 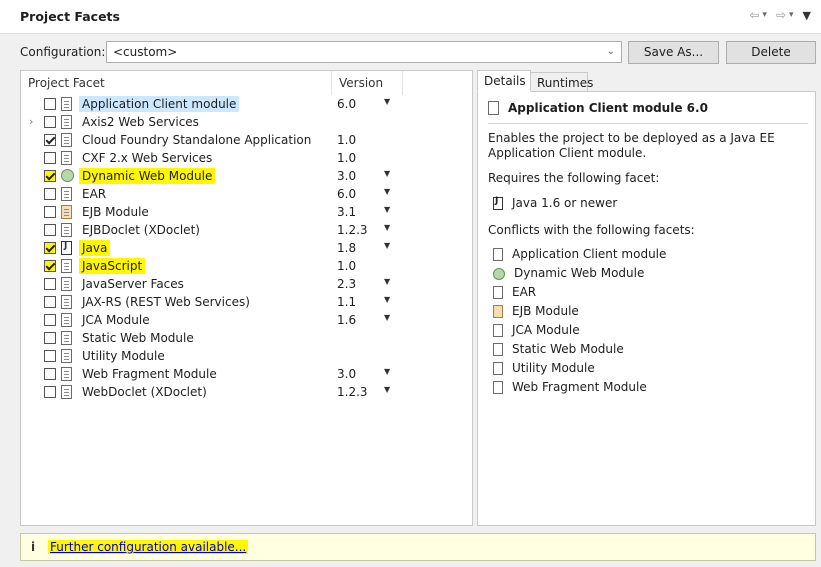 What do you see at coordinates (346, 248) in the screenshot?
I see `facet-version: 1.8` at bounding box center [346, 248].